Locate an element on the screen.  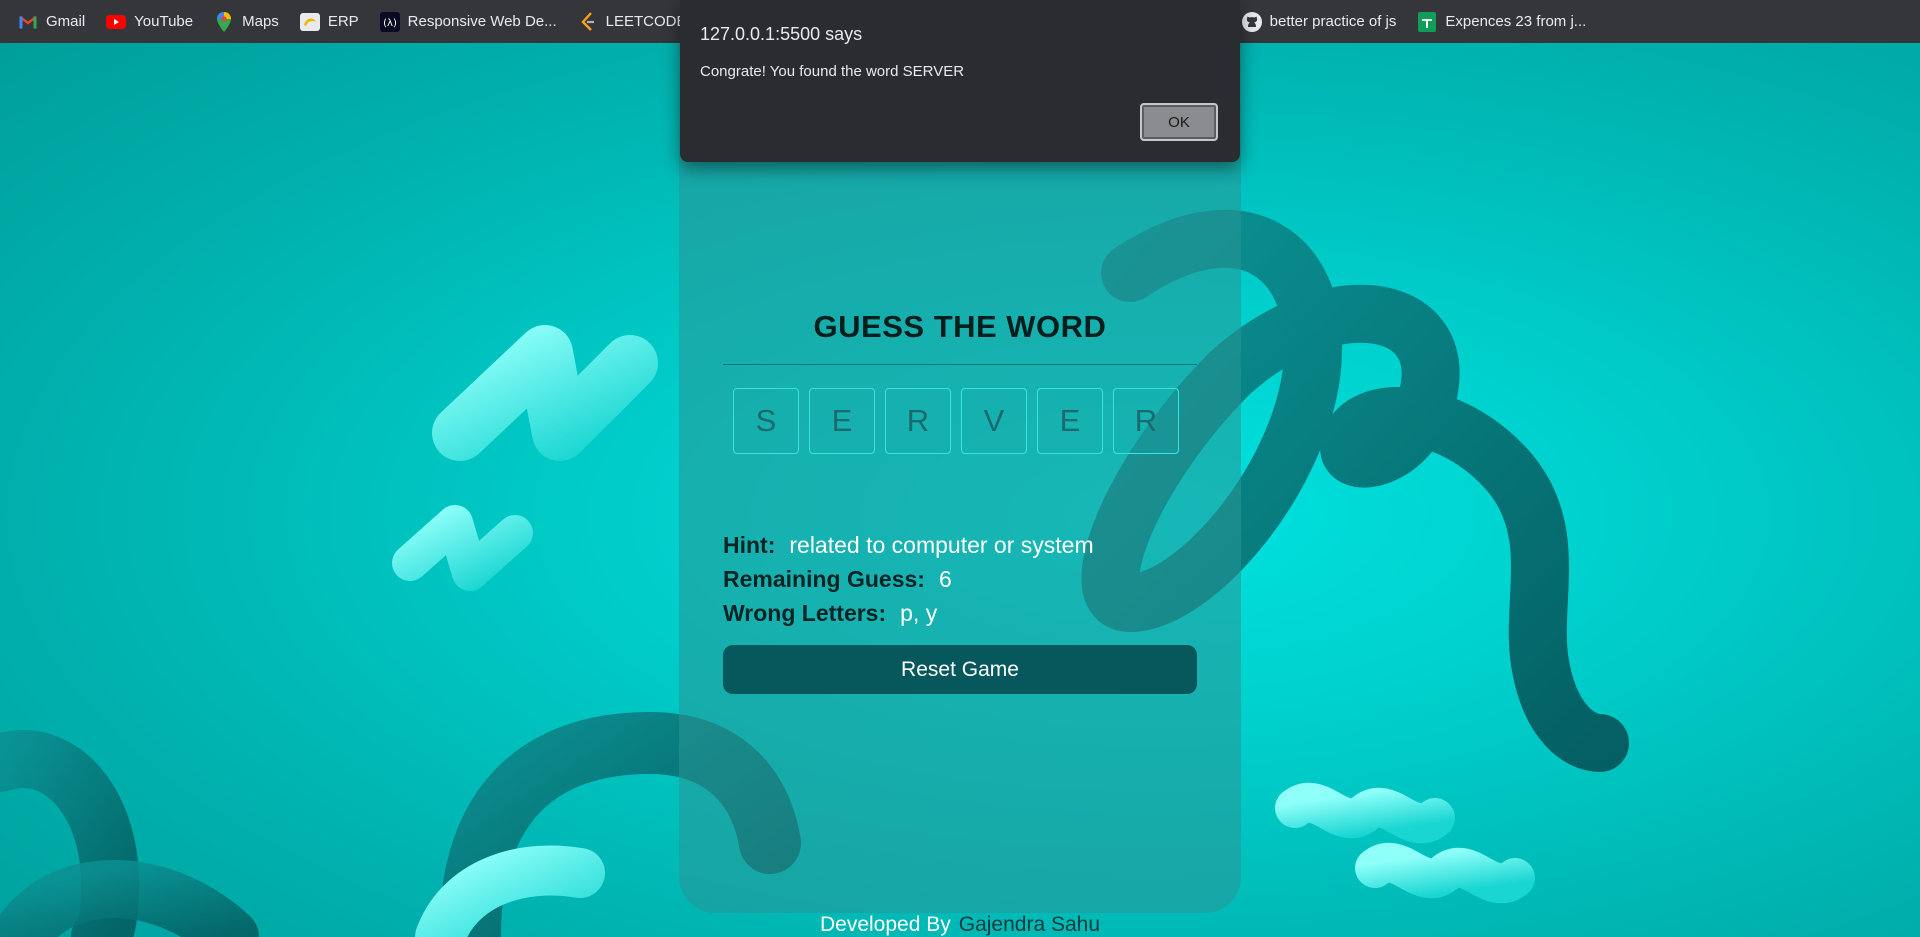
svg-text: (λ) is located at coordinates (390, 23).